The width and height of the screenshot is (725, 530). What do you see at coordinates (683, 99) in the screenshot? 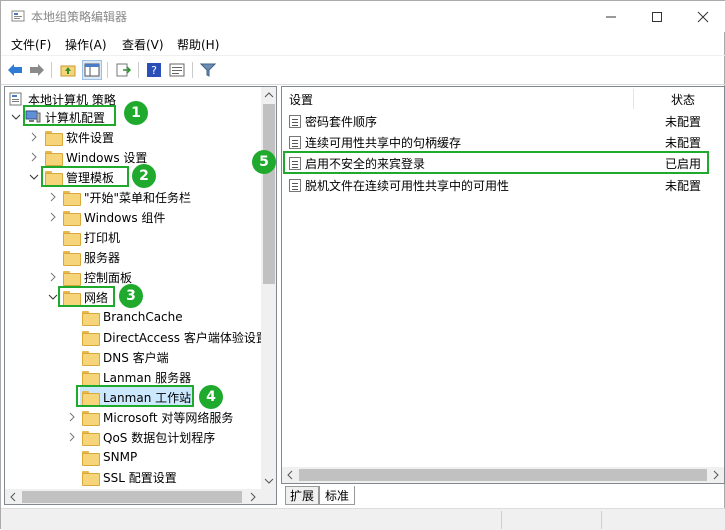
I see `column-header-state: 状态` at bounding box center [683, 99].